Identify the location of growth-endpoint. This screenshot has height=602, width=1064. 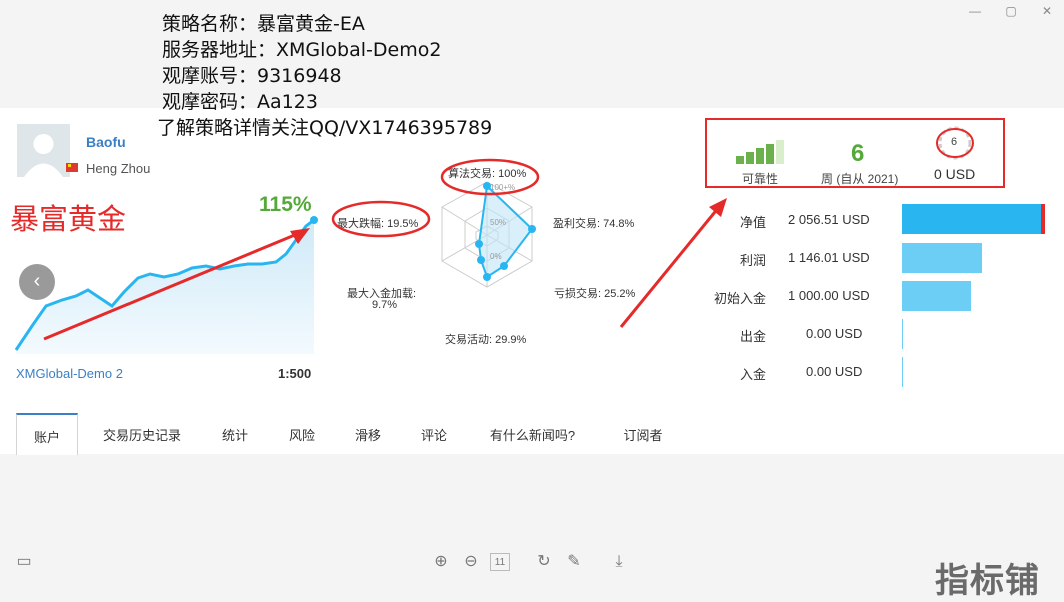
(314, 220).